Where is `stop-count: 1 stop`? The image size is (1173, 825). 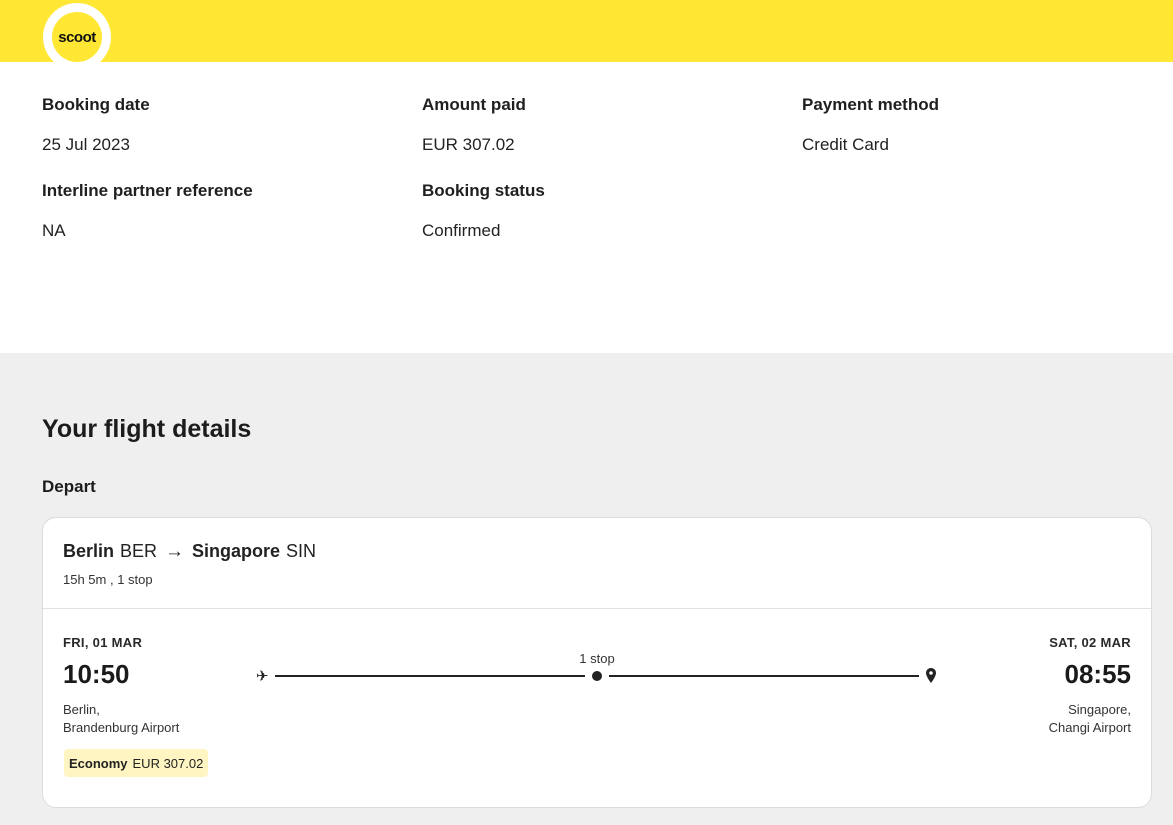 stop-count: 1 stop is located at coordinates (597, 658).